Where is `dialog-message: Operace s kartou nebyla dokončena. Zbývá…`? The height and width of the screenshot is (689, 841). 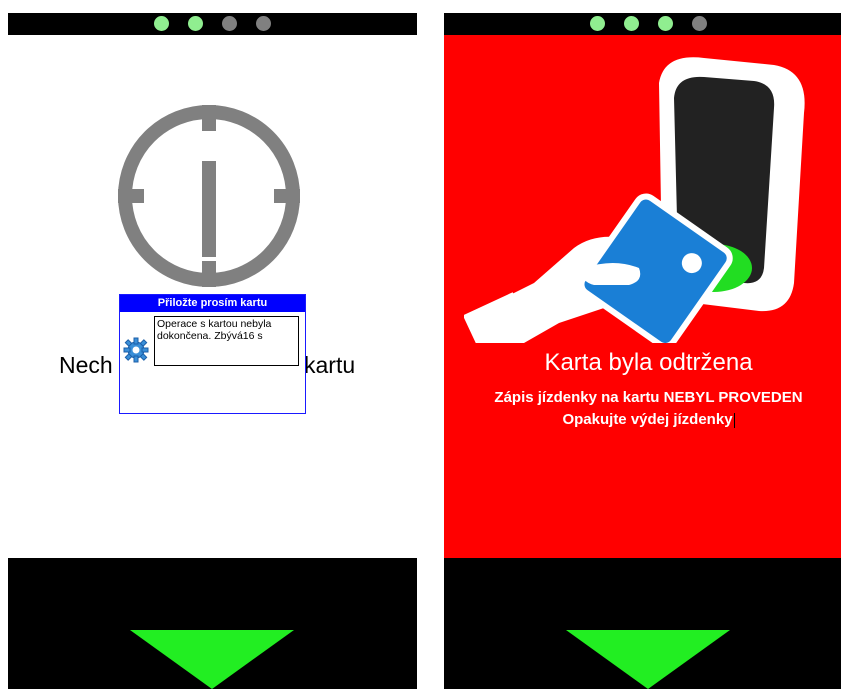
dialog-message: Operace s kartou nebyla dokončena. Zbývá… is located at coordinates (226, 341).